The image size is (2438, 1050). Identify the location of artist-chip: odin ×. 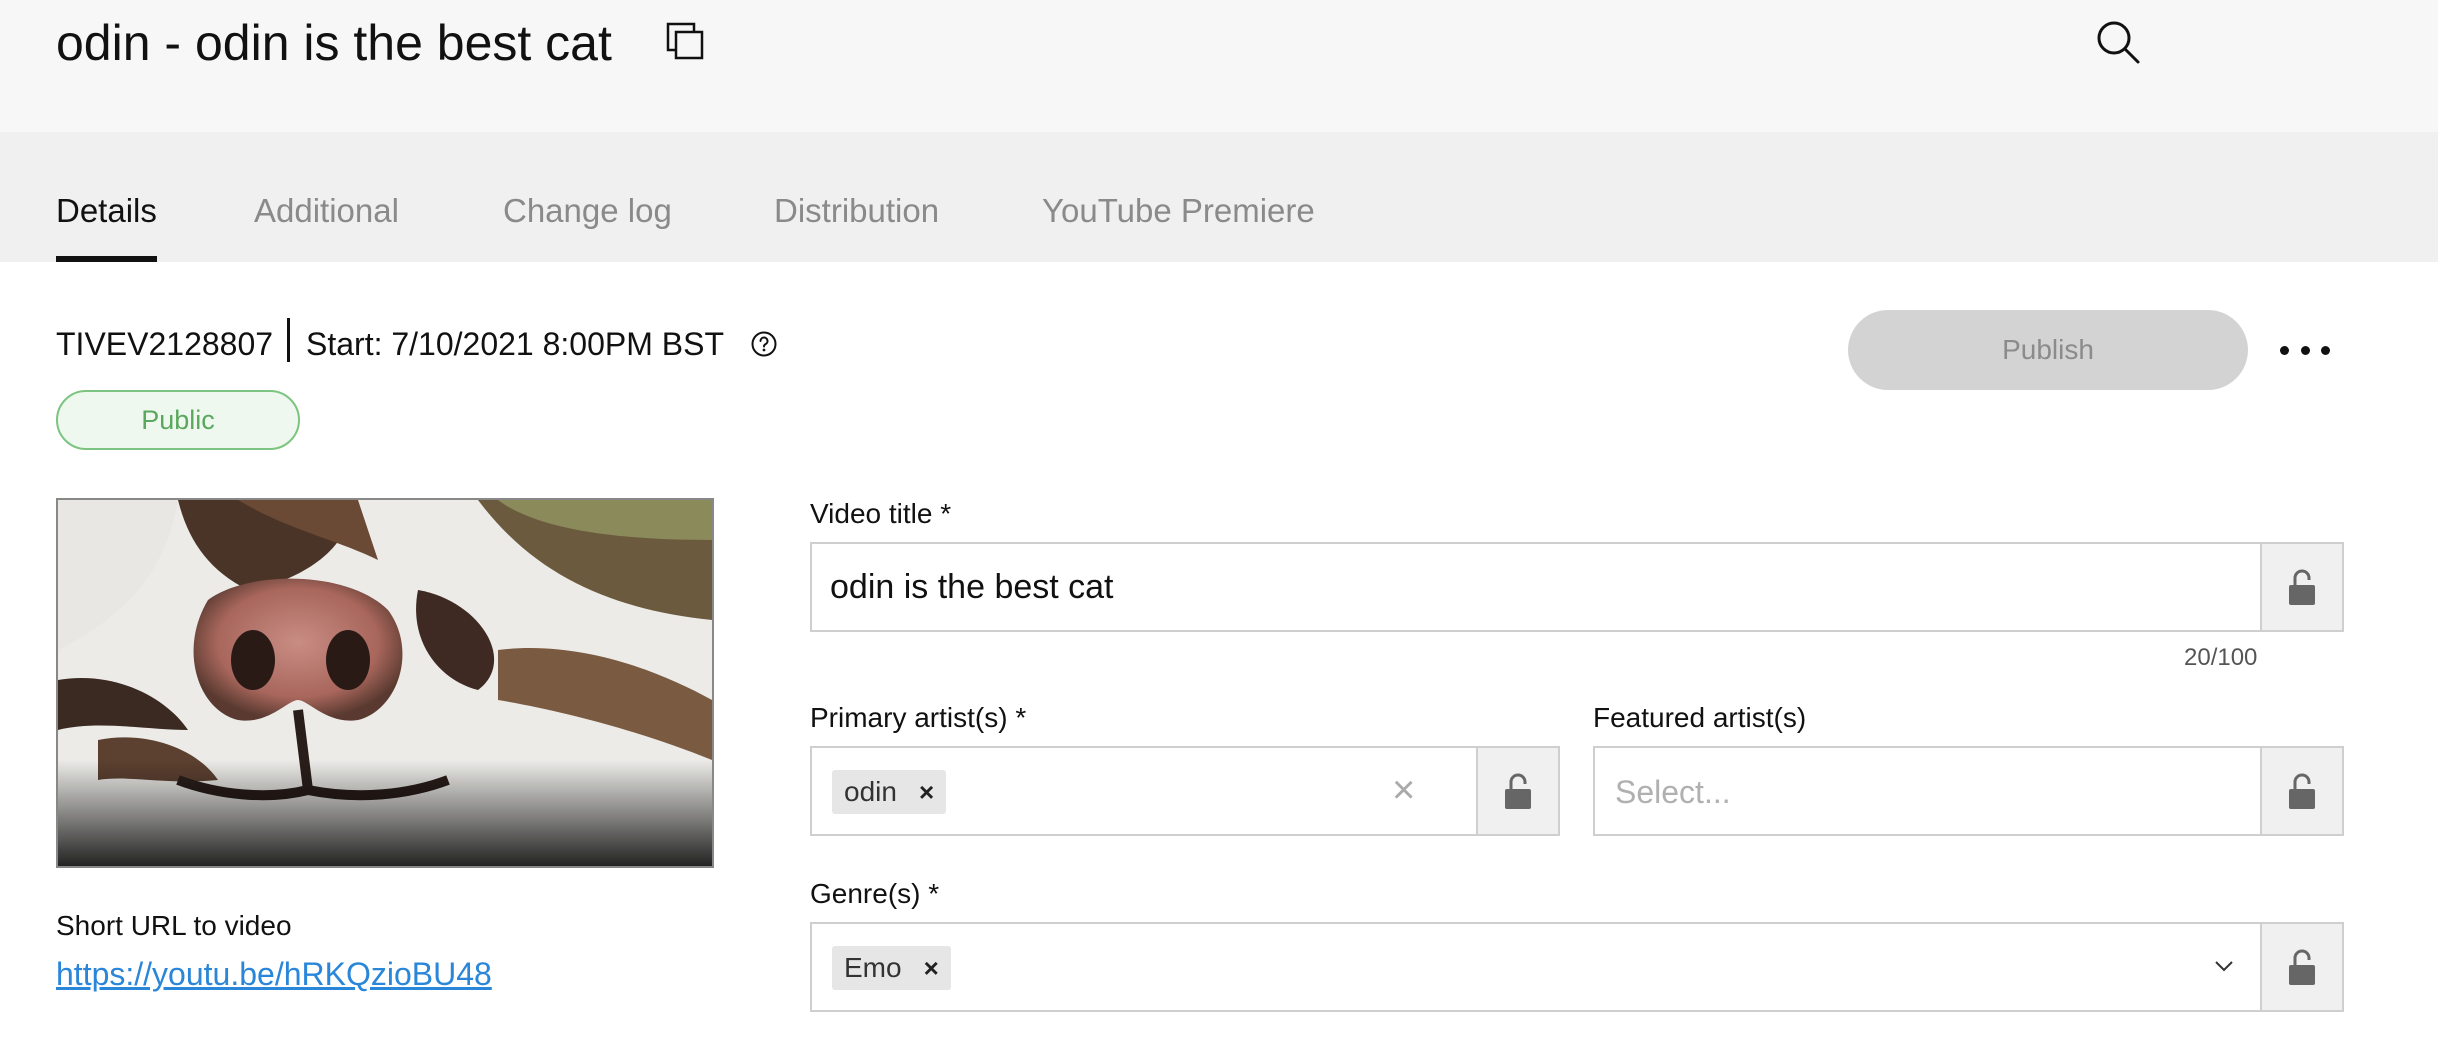
(889, 792).